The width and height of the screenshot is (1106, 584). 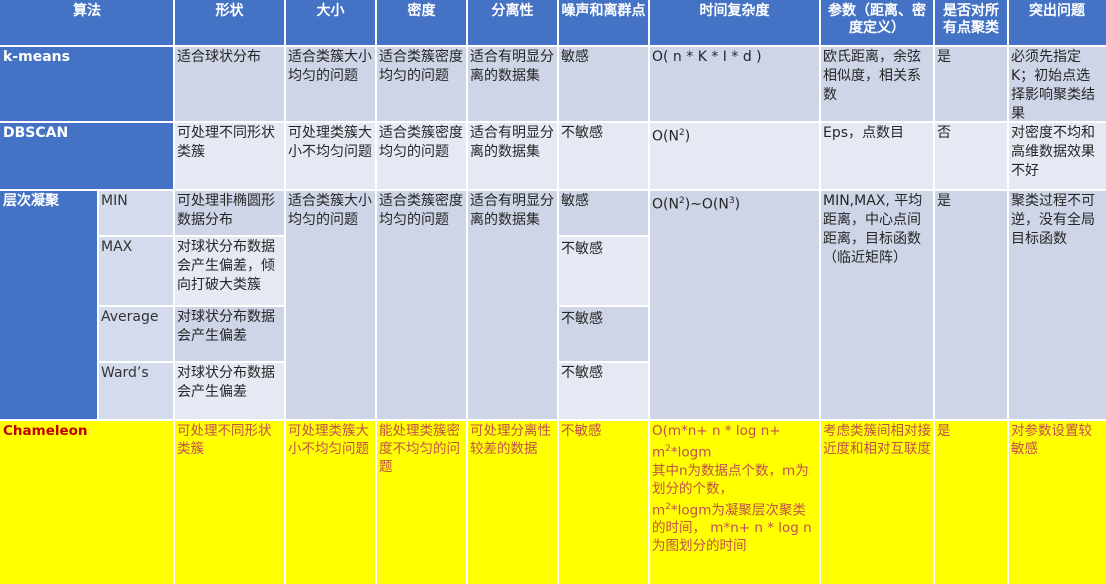 I want to click on hier-min-shape: 可处理非椭圆形数据分布, so click(x=229, y=213).